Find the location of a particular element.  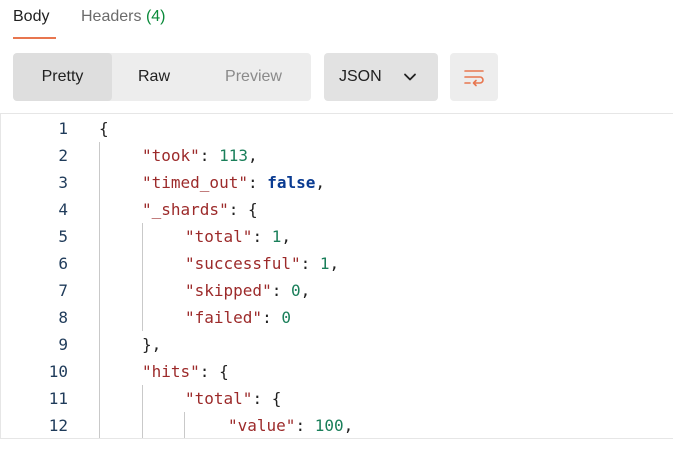

line-number: 5 is located at coordinates (63, 236).